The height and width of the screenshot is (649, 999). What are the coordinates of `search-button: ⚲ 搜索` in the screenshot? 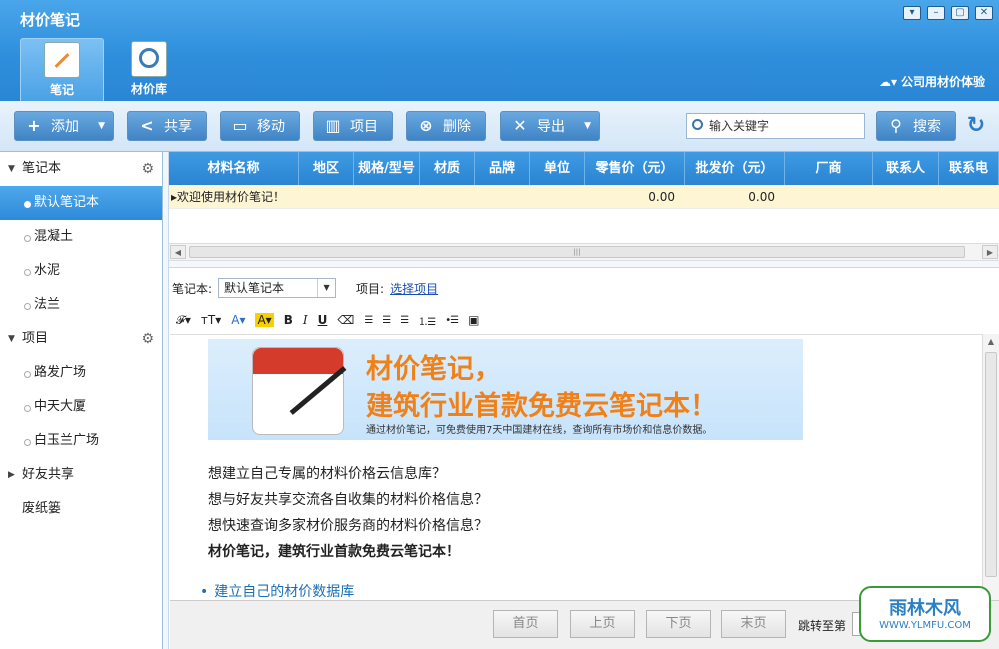 It's located at (916, 126).